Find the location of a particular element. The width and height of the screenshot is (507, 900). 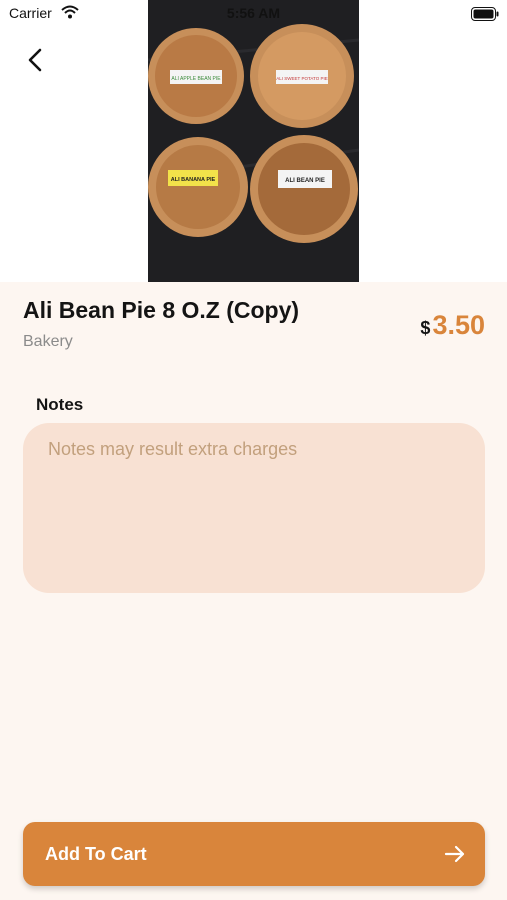

notes-placeholder: Notes may result extra charges is located at coordinates (173, 449).